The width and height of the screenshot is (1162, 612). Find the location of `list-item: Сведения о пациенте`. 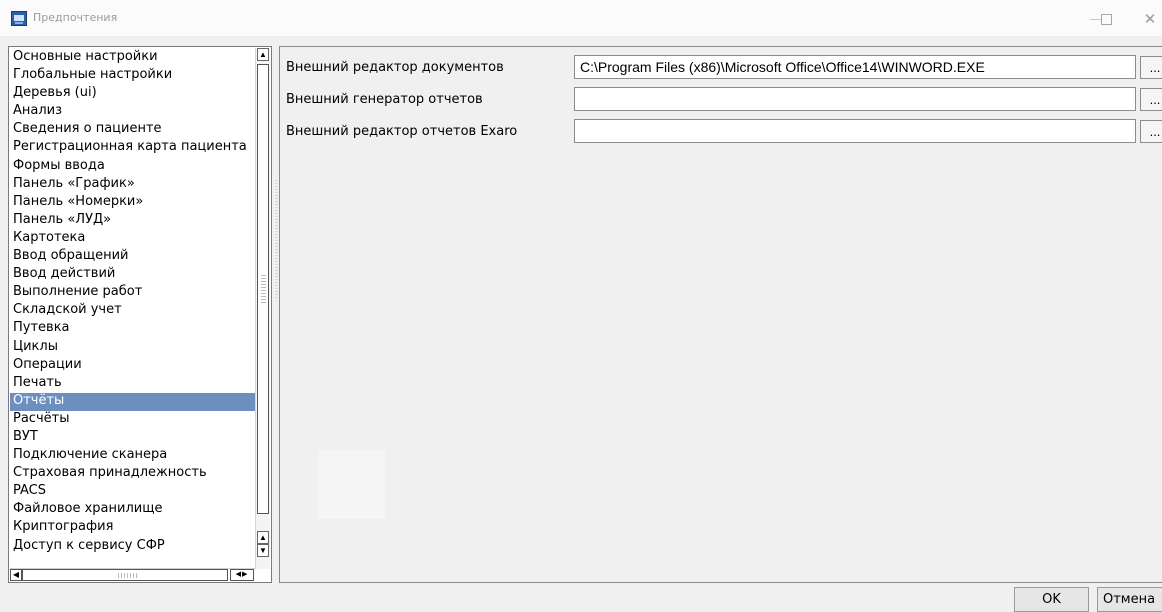

list-item: Сведения о пациенте is located at coordinates (133, 130).